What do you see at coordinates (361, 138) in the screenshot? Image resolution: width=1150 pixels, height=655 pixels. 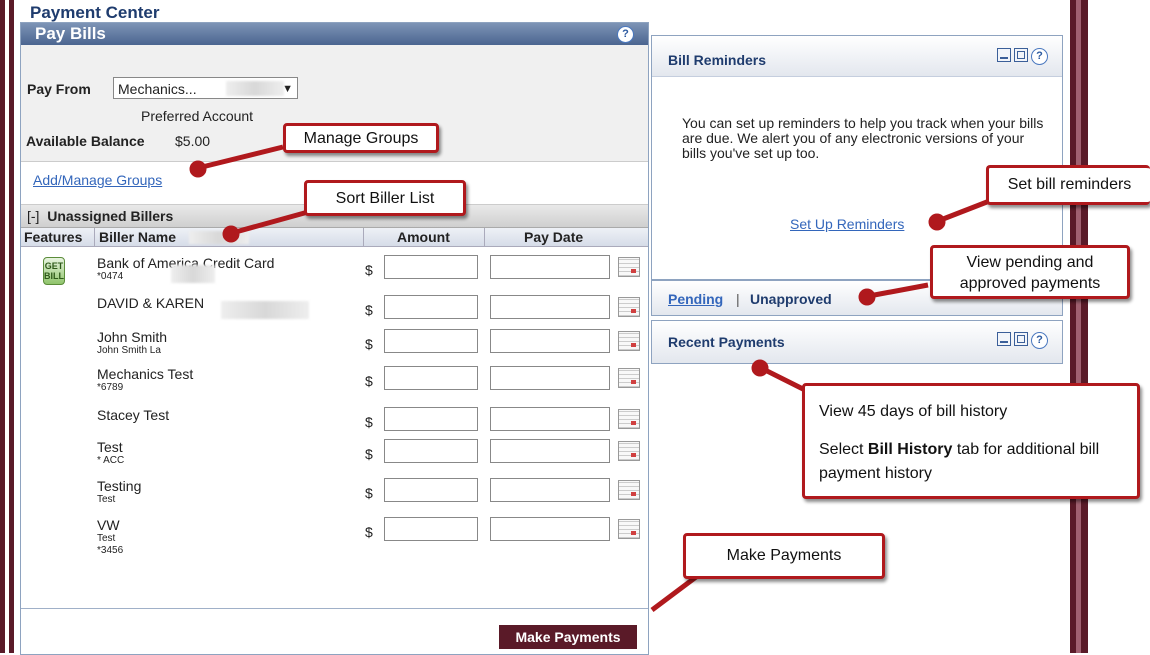 I see `callout-manage-groups: Manage Groups` at bounding box center [361, 138].